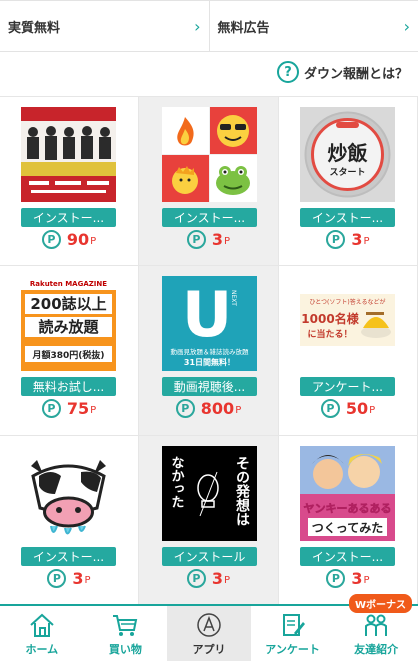 The width and height of the screenshot is (418, 661). What do you see at coordinates (233, 298) in the screenshot?
I see `thumb-small: NEXT` at bounding box center [233, 298].